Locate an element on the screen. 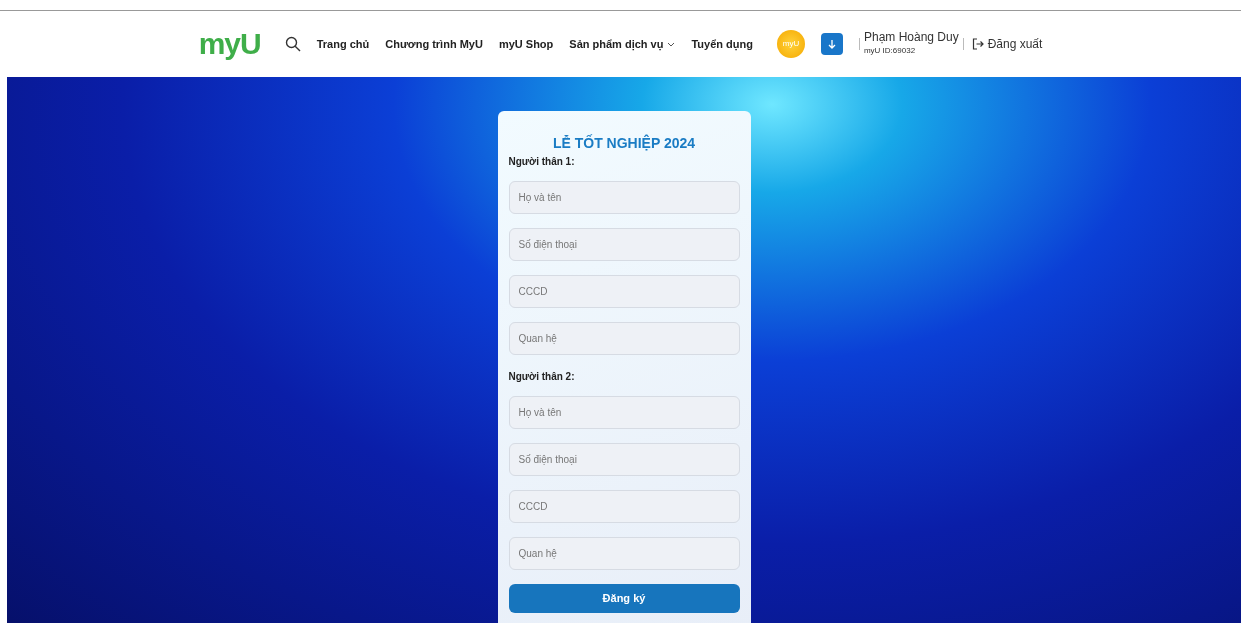  search-icon is located at coordinates (292, 44).